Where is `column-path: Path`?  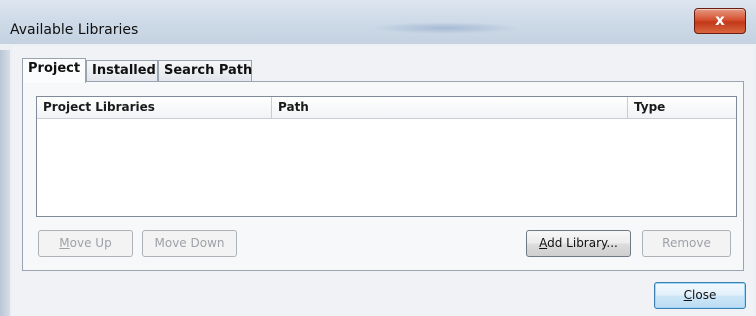 column-path: Path is located at coordinates (449, 108).